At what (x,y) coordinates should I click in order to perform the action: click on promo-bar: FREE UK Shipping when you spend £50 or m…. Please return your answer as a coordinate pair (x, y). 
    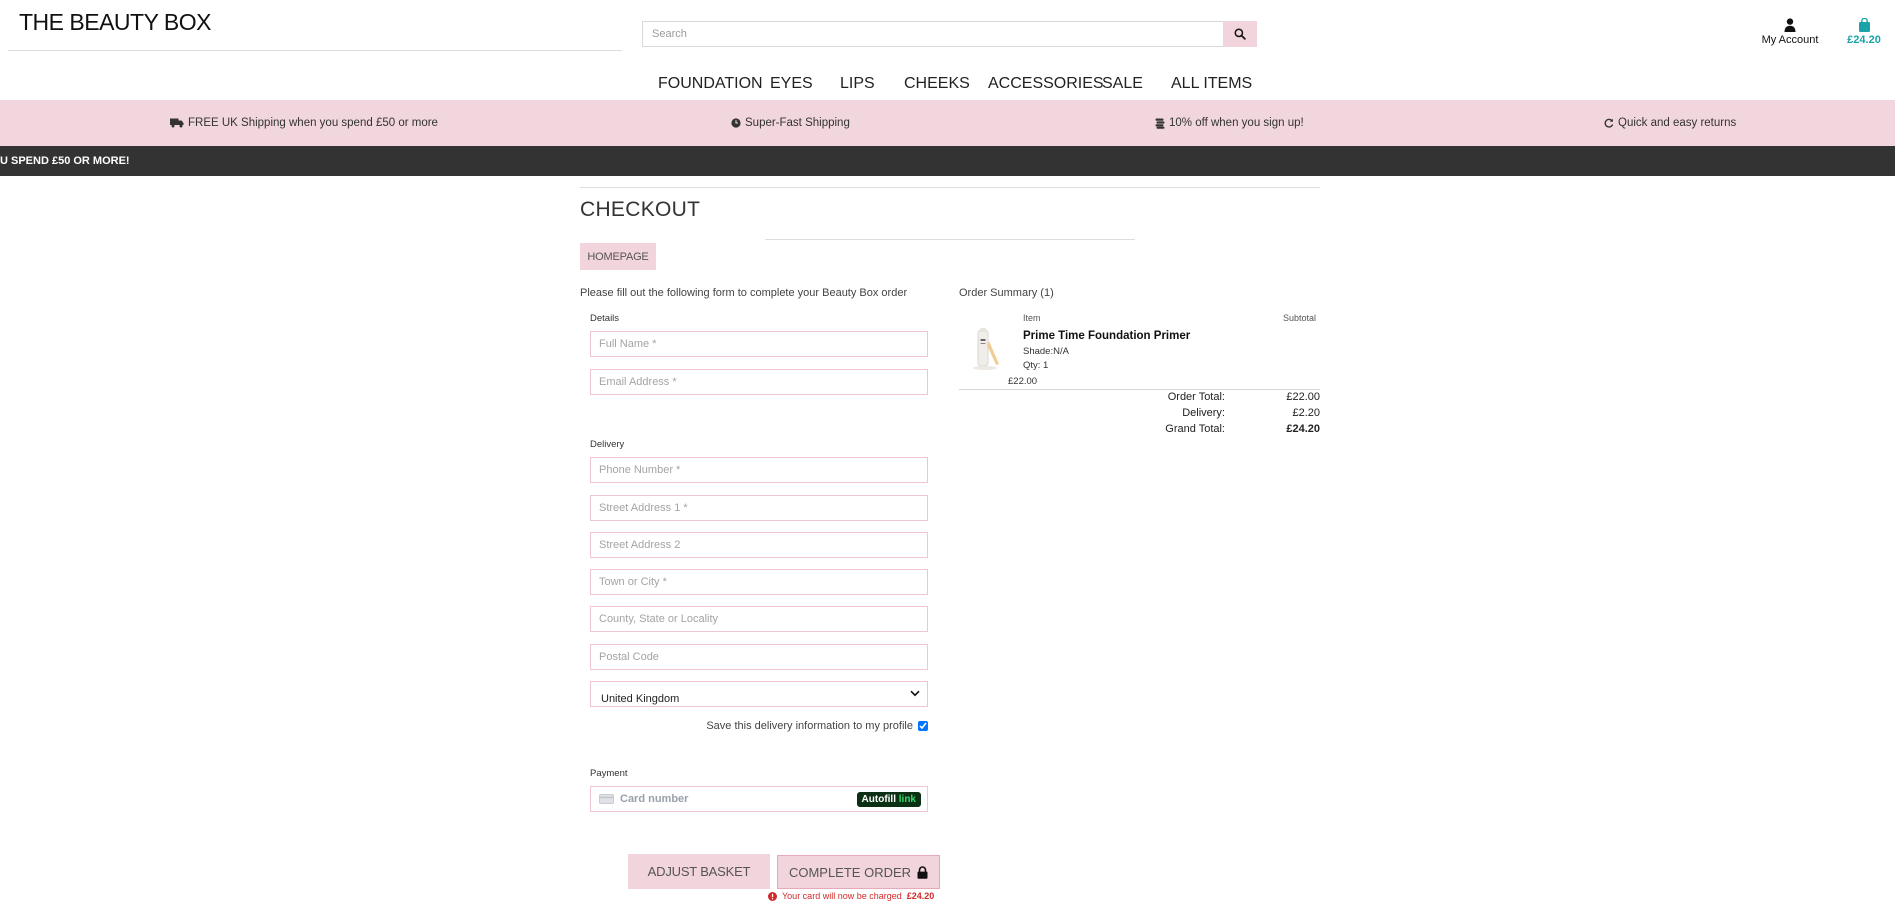
    Looking at the image, I should click on (947, 123).